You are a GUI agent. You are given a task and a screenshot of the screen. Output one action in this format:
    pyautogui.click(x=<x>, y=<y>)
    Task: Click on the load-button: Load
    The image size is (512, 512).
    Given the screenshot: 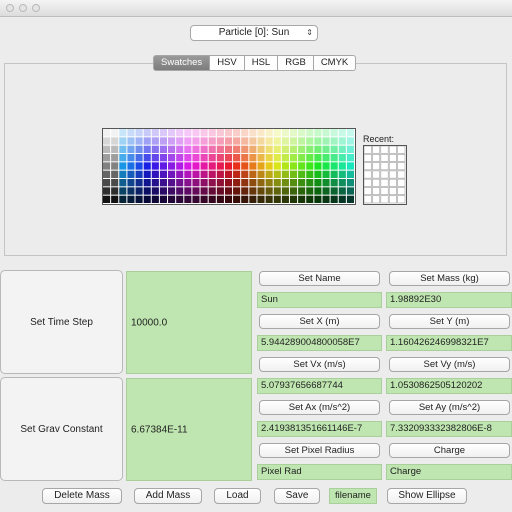 What is the action you would take?
    pyautogui.click(x=237, y=496)
    